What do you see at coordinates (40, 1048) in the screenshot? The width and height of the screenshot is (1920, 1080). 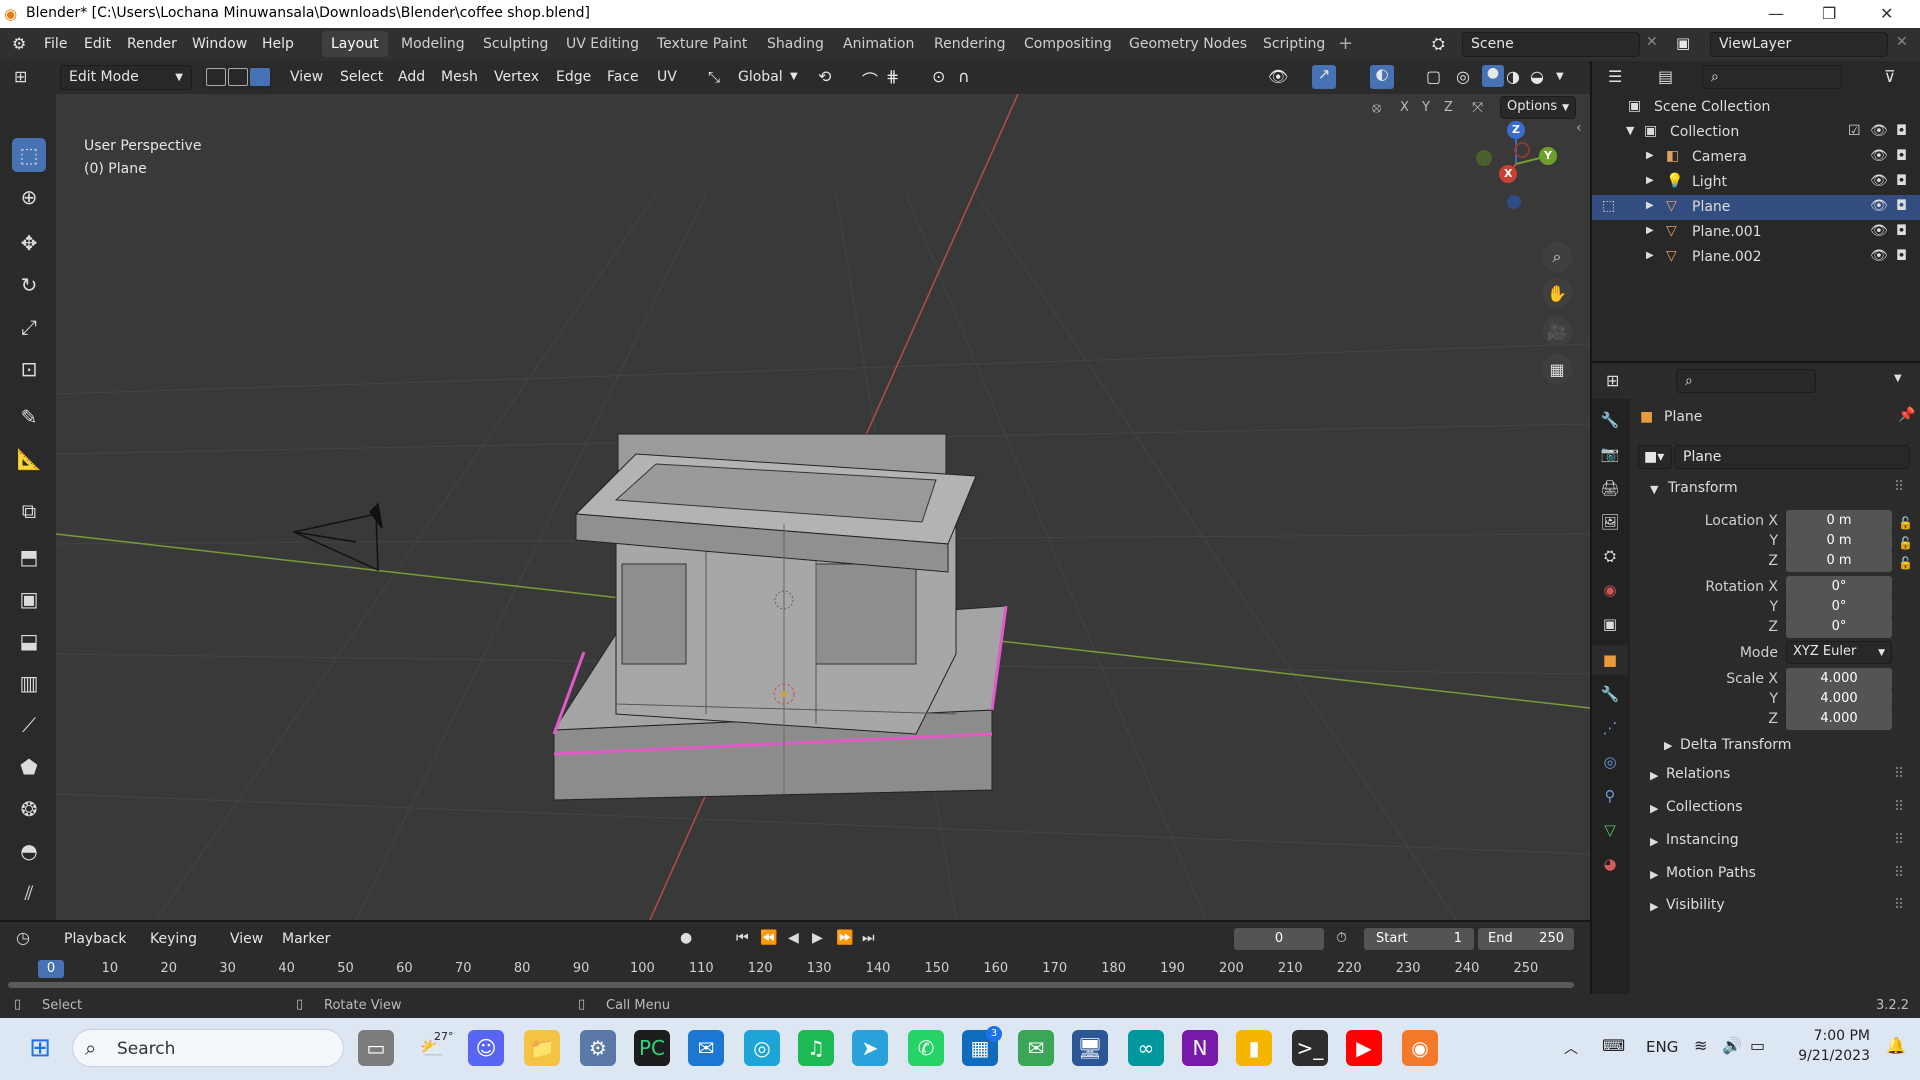 I see `windows-start-icon: ⊞` at bounding box center [40, 1048].